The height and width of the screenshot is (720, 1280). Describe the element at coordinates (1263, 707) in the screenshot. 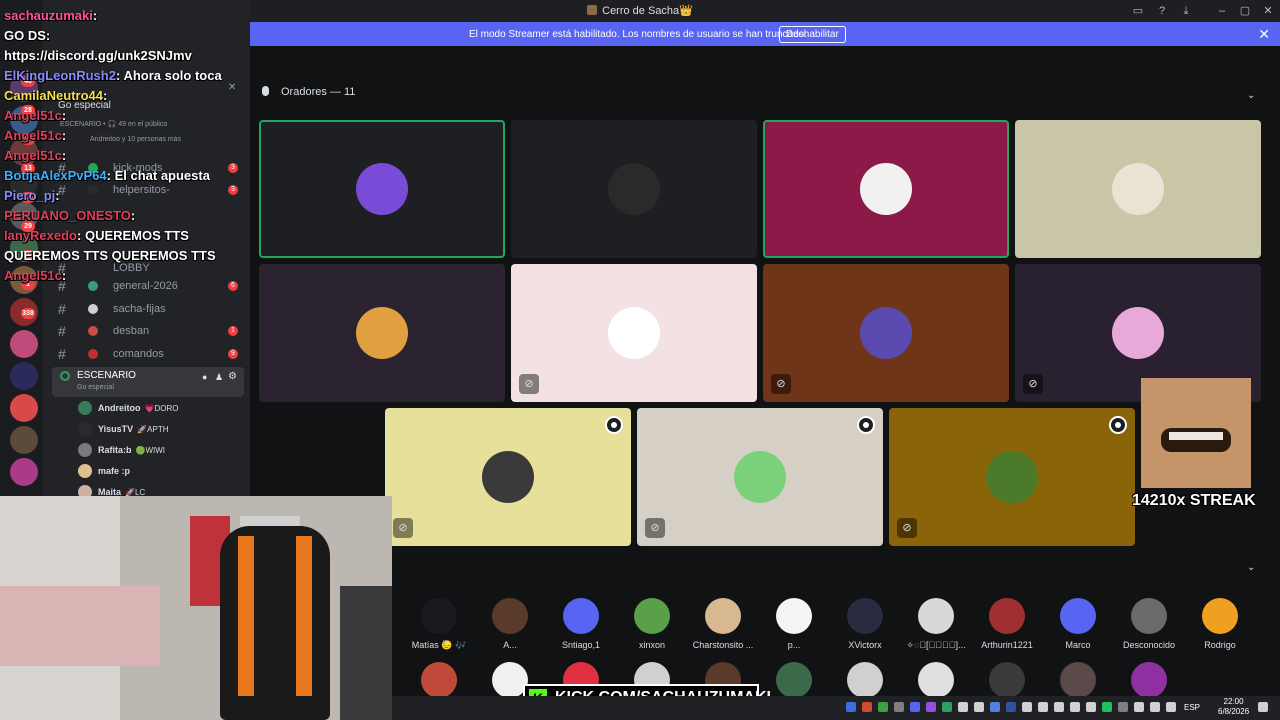

I see `notifications-icon` at that location.